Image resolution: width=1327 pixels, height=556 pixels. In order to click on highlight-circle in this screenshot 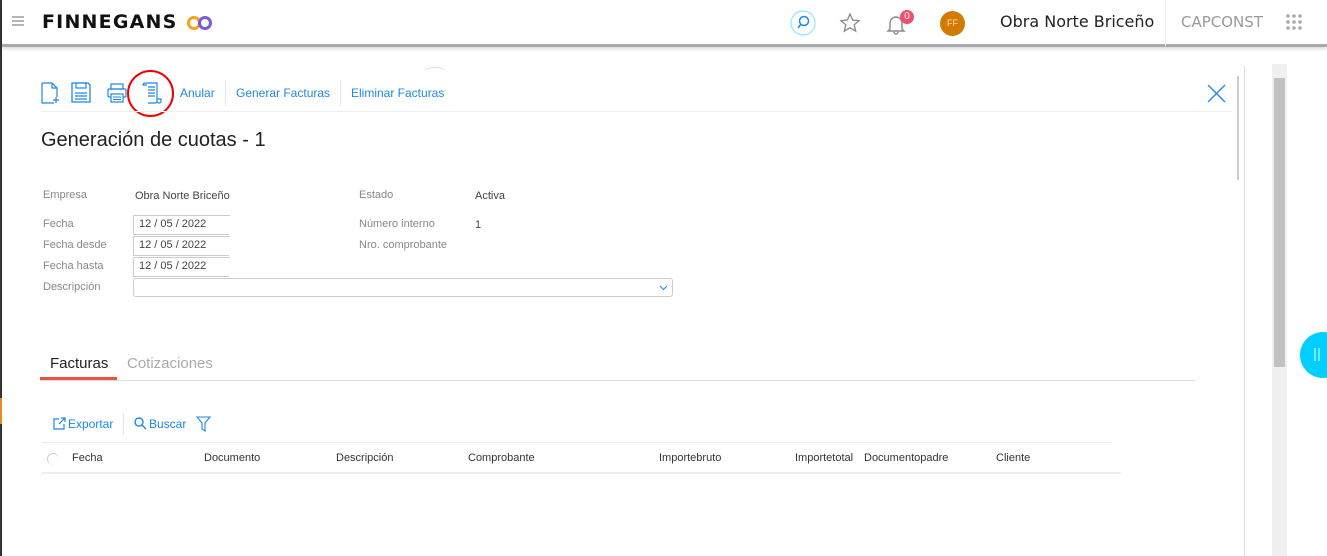, I will do `click(150, 93)`.